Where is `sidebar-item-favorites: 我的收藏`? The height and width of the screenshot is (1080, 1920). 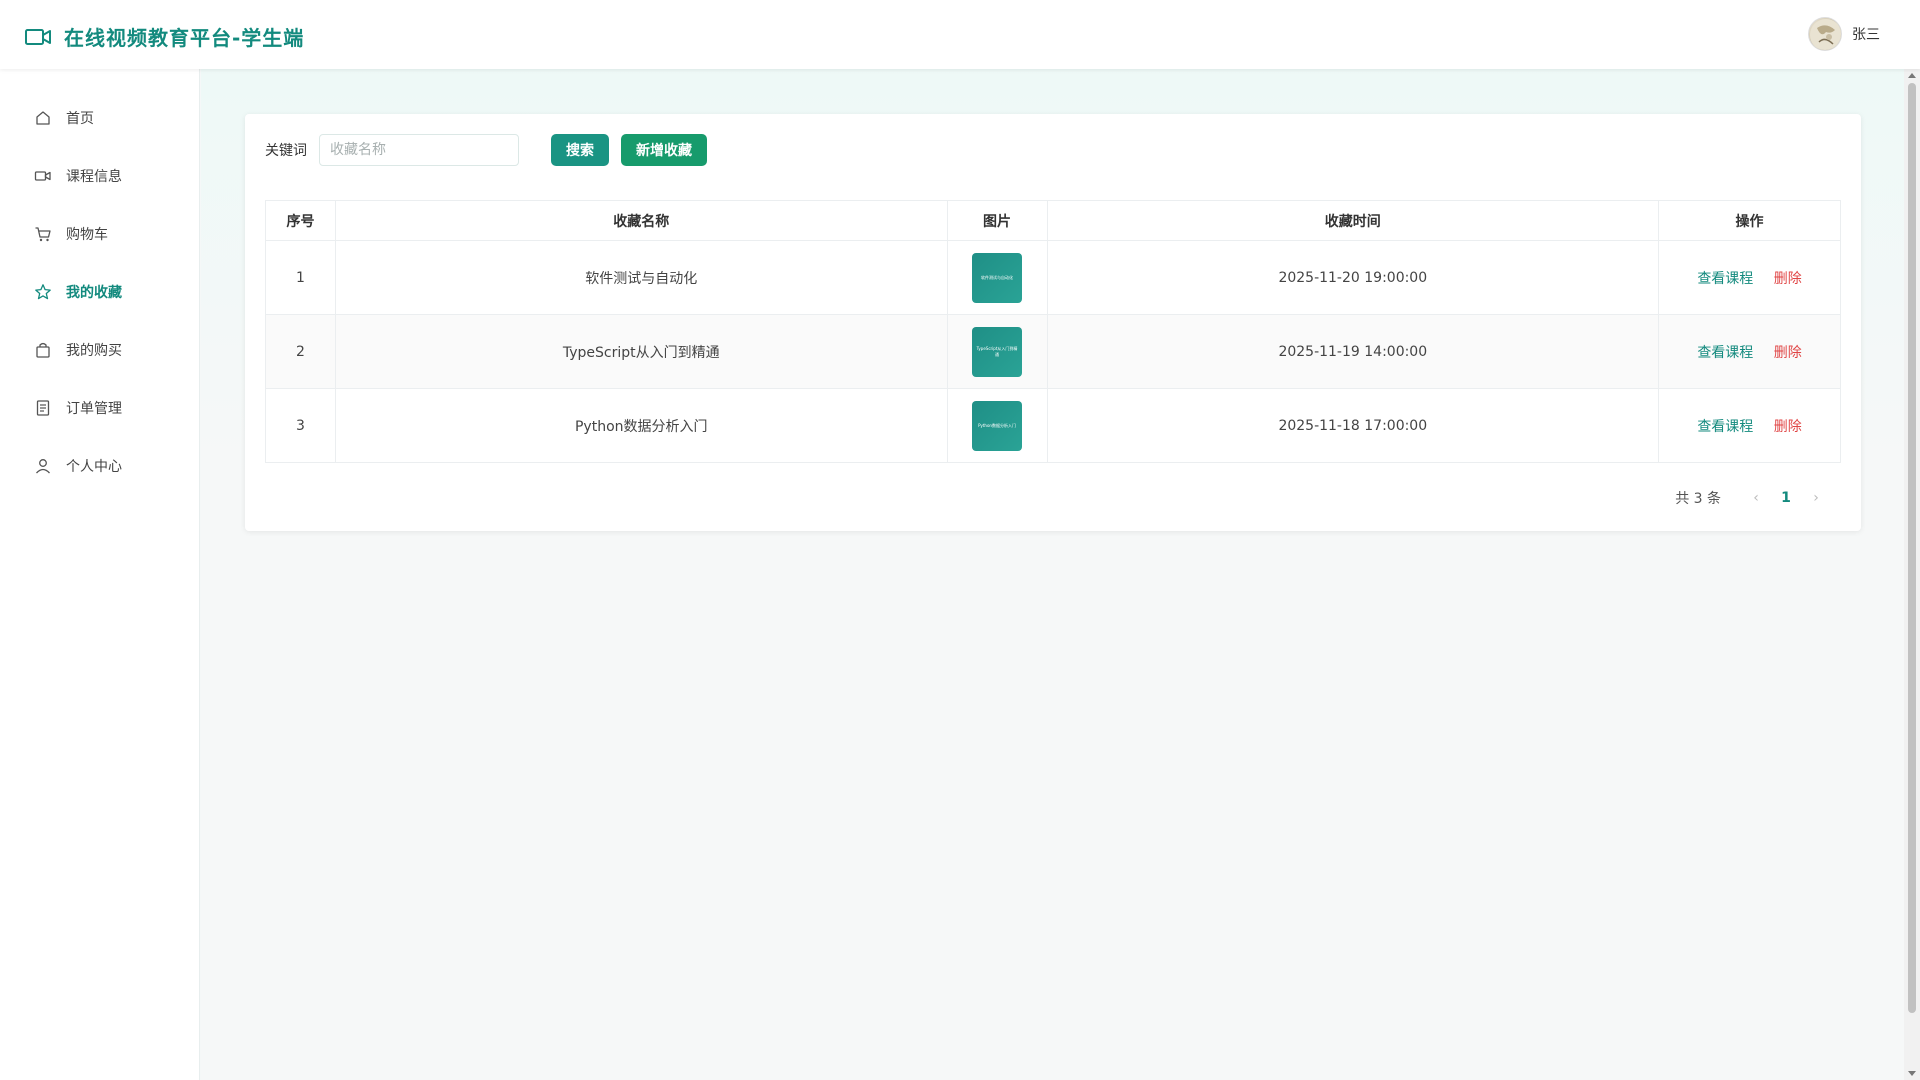 sidebar-item-favorites: 我的收藏 is located at coordinates (99, 292).